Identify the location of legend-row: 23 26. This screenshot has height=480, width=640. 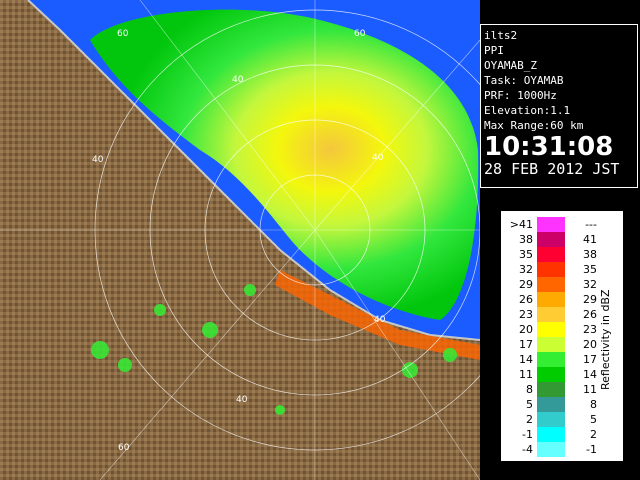
(555, 314).